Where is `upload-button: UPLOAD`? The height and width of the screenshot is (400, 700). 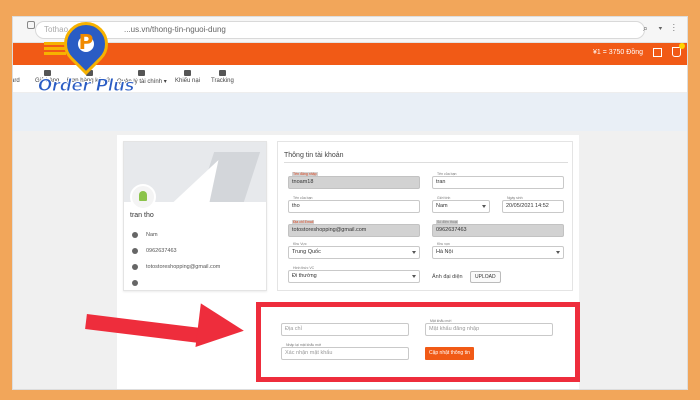
upload-button: UPLOAD is located at coordinates (485, 277).